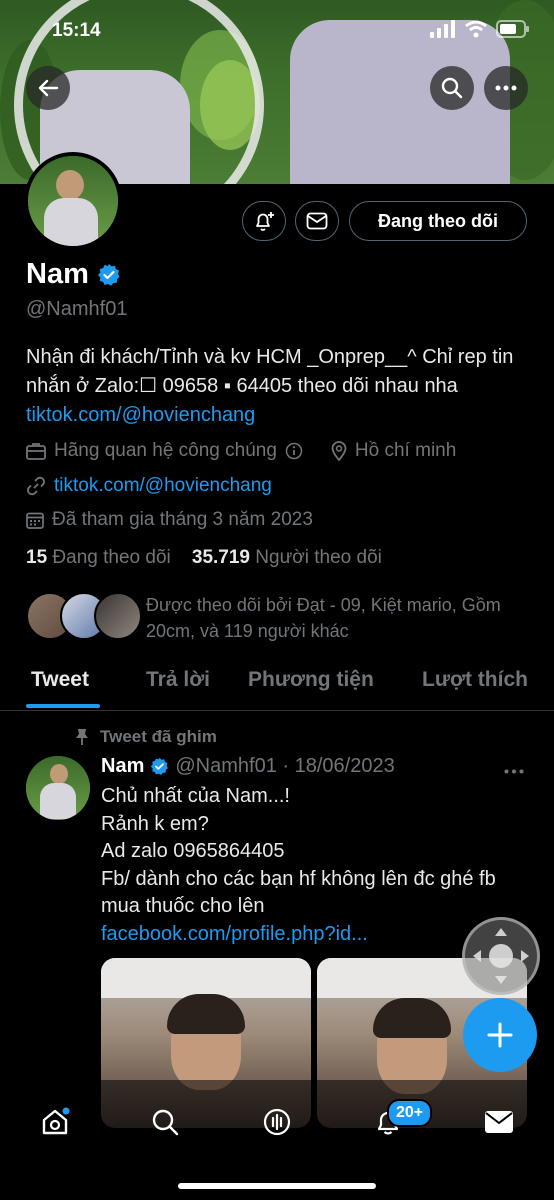  I want to click on status-time: 15:14, so click(76, 30).